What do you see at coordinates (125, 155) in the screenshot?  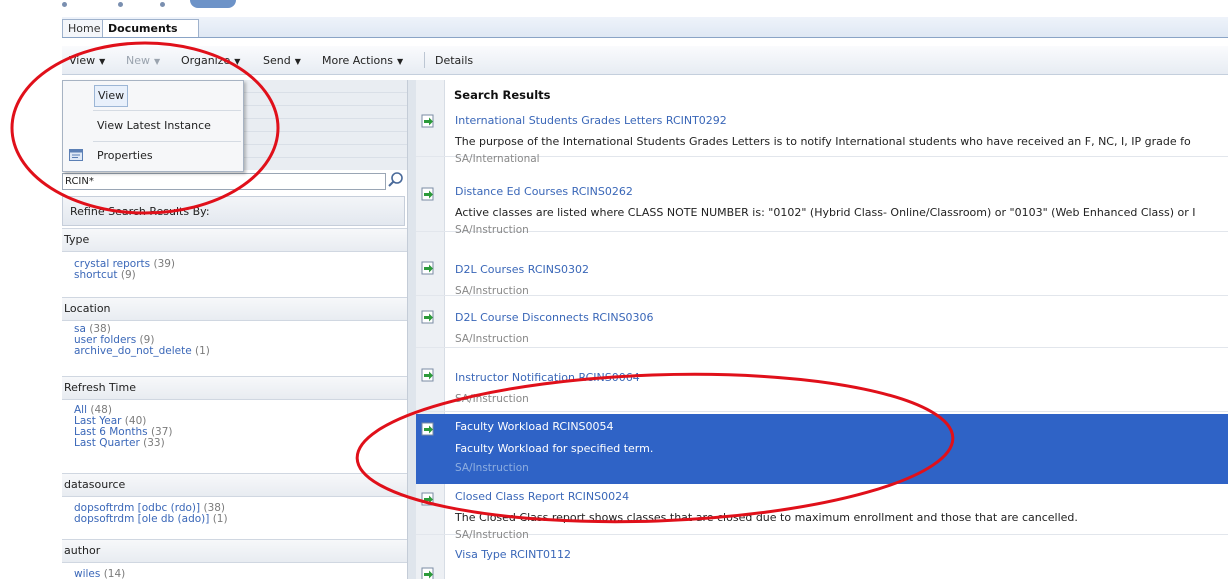 I see `menu-item-label: Properties` at bounding box center [125, 155].